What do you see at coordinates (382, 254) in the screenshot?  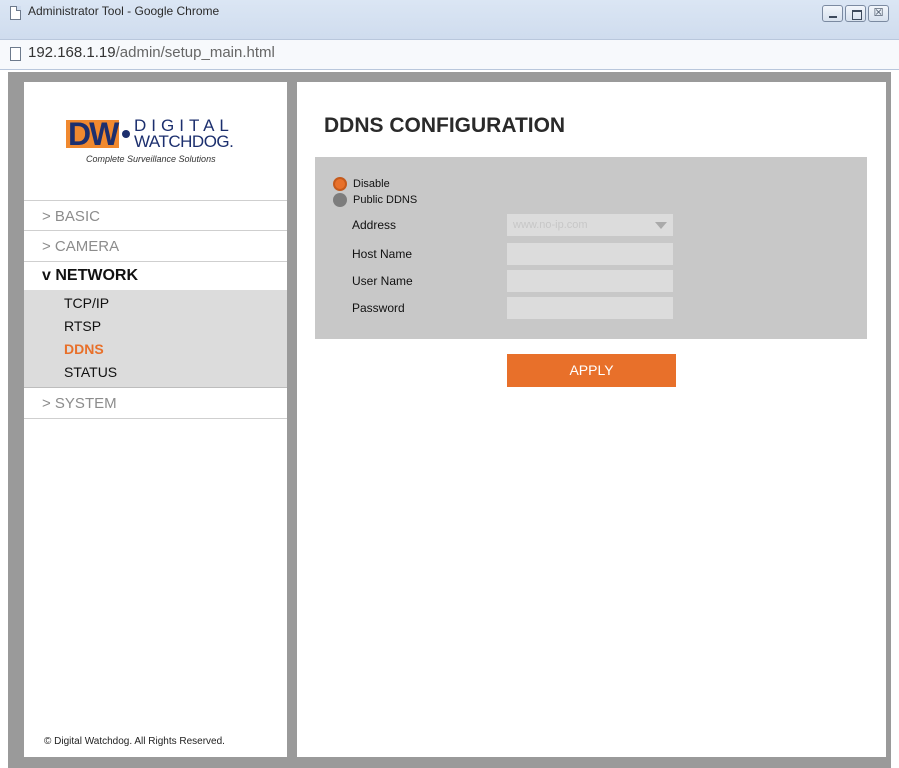 I see `host-name-label: Host Name` at bounding box center [382, 254].